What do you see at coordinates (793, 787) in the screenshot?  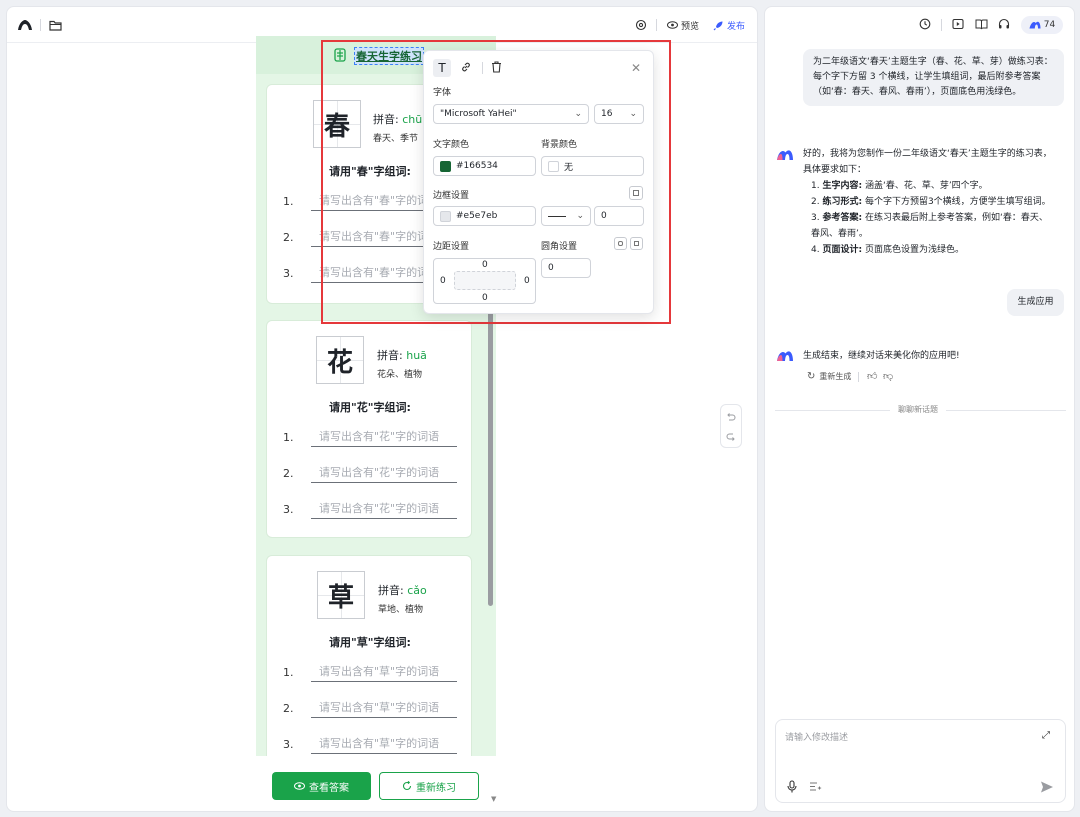 I see `microphone-icon` at bounding box center [793, 787].